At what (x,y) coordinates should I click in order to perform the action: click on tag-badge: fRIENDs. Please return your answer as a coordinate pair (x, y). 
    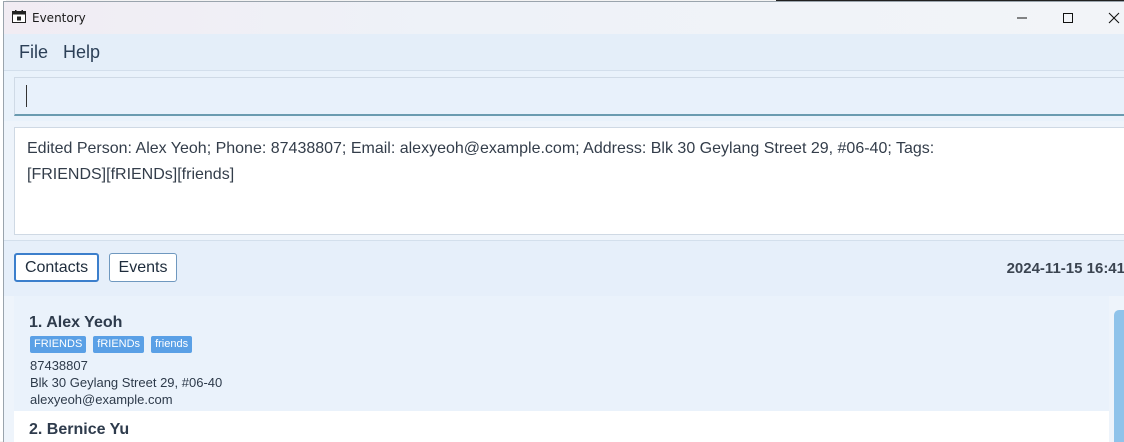
    Looking at the image, I should click on (119, 344).